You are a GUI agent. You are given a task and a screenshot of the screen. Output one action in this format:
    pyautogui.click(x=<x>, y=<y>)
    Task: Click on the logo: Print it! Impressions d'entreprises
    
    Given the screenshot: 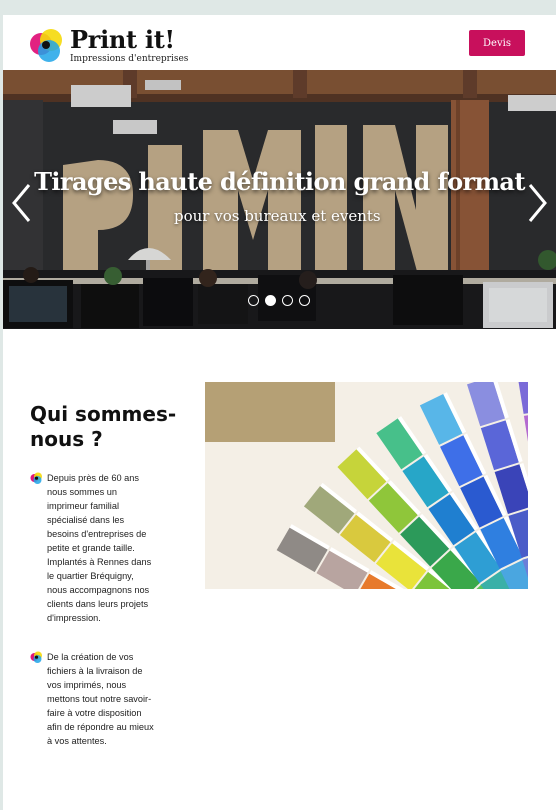 What is the action you would take?
    pyautogui.click(x=114, y=46)
    